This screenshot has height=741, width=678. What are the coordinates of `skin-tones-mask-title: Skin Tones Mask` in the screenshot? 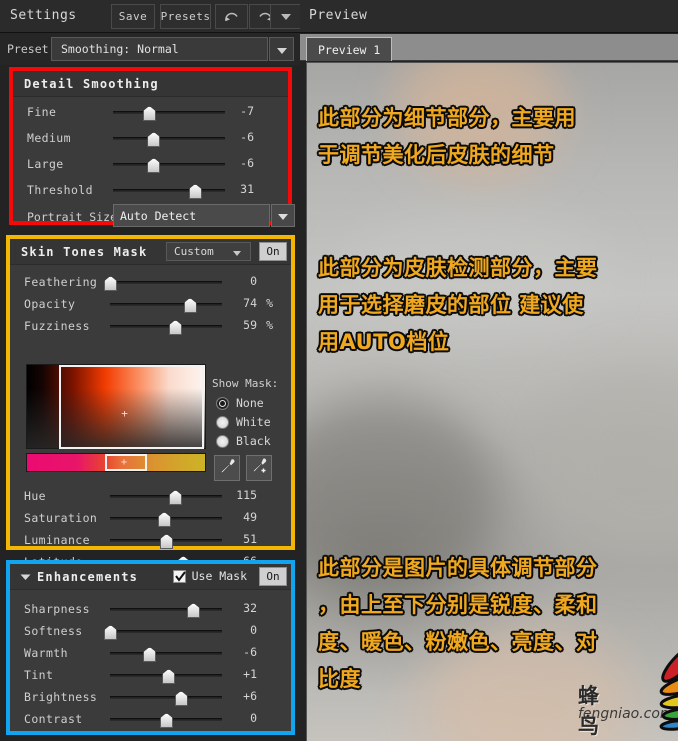 It's located at (84, 251).